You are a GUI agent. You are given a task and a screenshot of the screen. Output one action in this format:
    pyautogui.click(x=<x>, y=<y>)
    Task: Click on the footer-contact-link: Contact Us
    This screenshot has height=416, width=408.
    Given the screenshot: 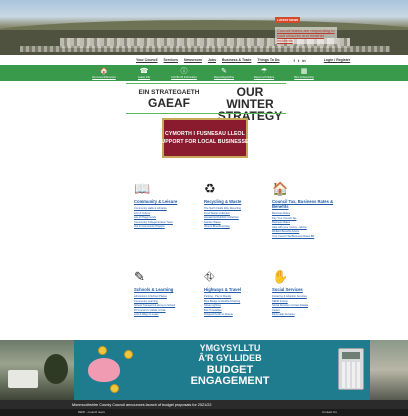 What is the action you would take?
    pyautogui.click(x=329, y=412)
    